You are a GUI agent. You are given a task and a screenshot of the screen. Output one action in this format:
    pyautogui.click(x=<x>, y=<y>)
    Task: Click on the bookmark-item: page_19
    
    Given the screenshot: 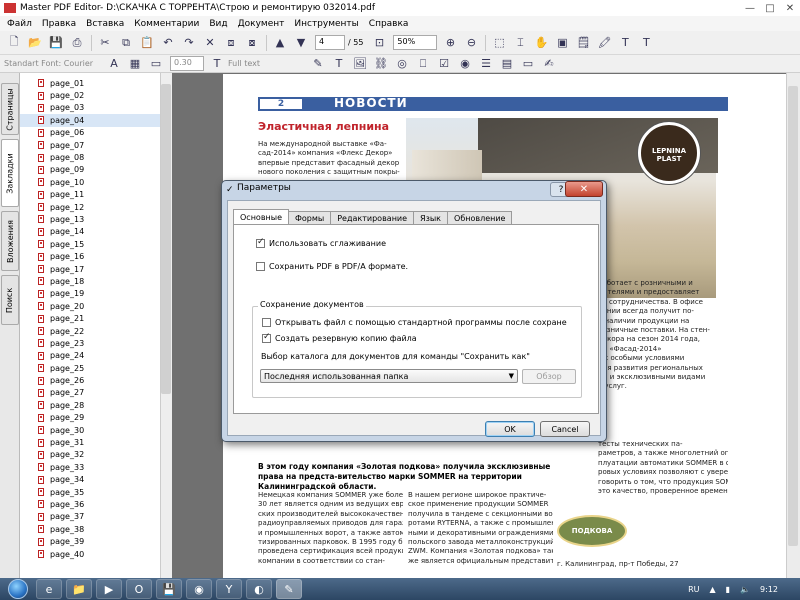 What is the action you would take?
    pyautogui.click(x=95, y=294)
    